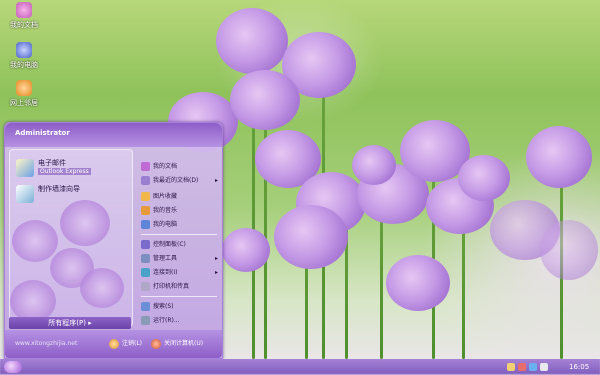  Describe the element at coordinates (13, 367) in the screenshot. I see `start-button` at that location.